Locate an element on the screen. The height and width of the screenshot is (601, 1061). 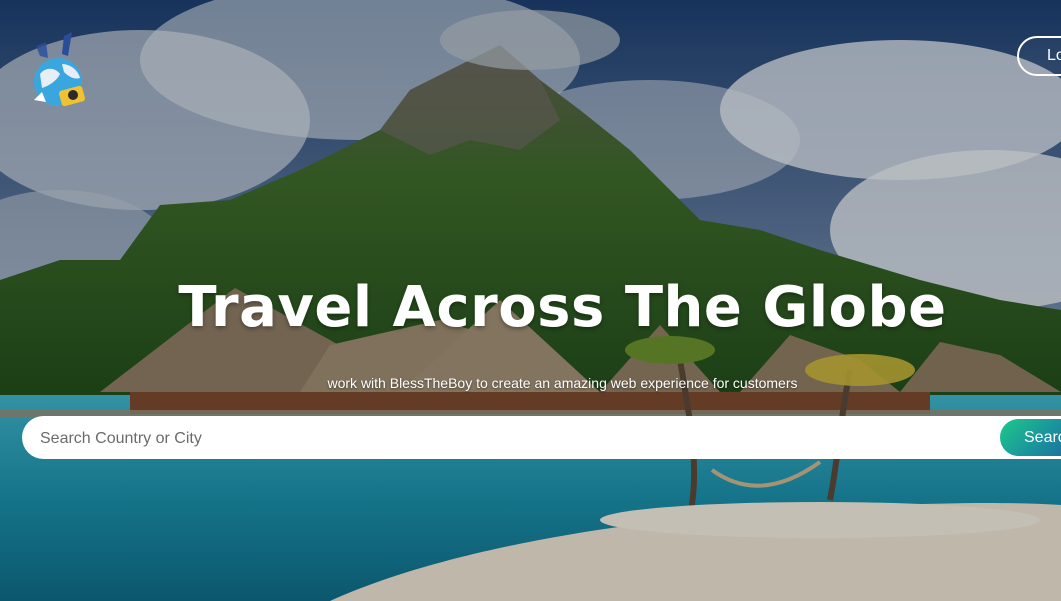
globe-camera-logo-icon is located at coordinates (59, 70).